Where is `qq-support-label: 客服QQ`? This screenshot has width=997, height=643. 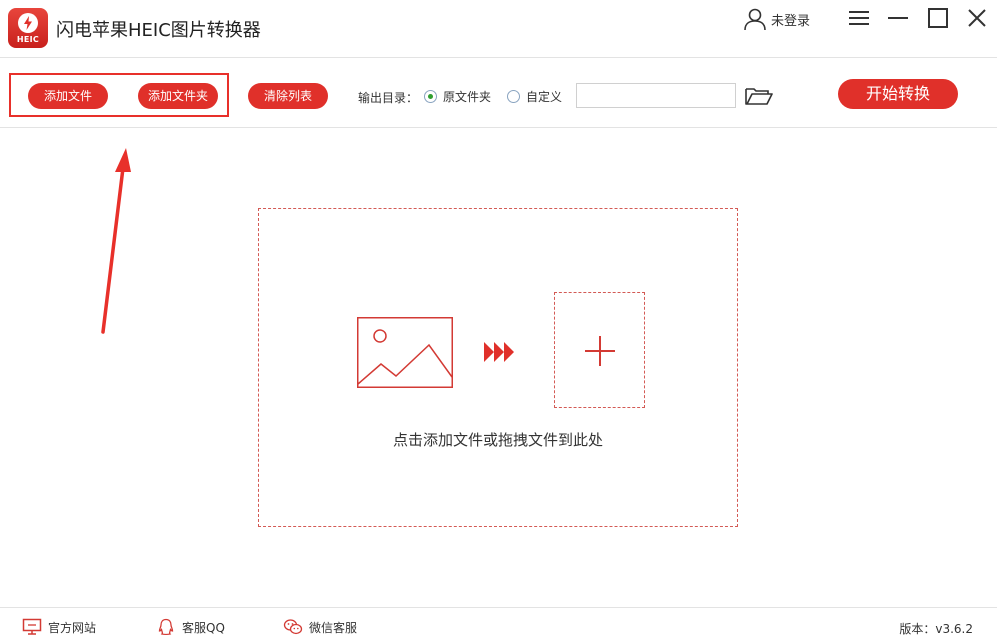
qq-support-label: 客服QQ is located at coordinates (203, 627).